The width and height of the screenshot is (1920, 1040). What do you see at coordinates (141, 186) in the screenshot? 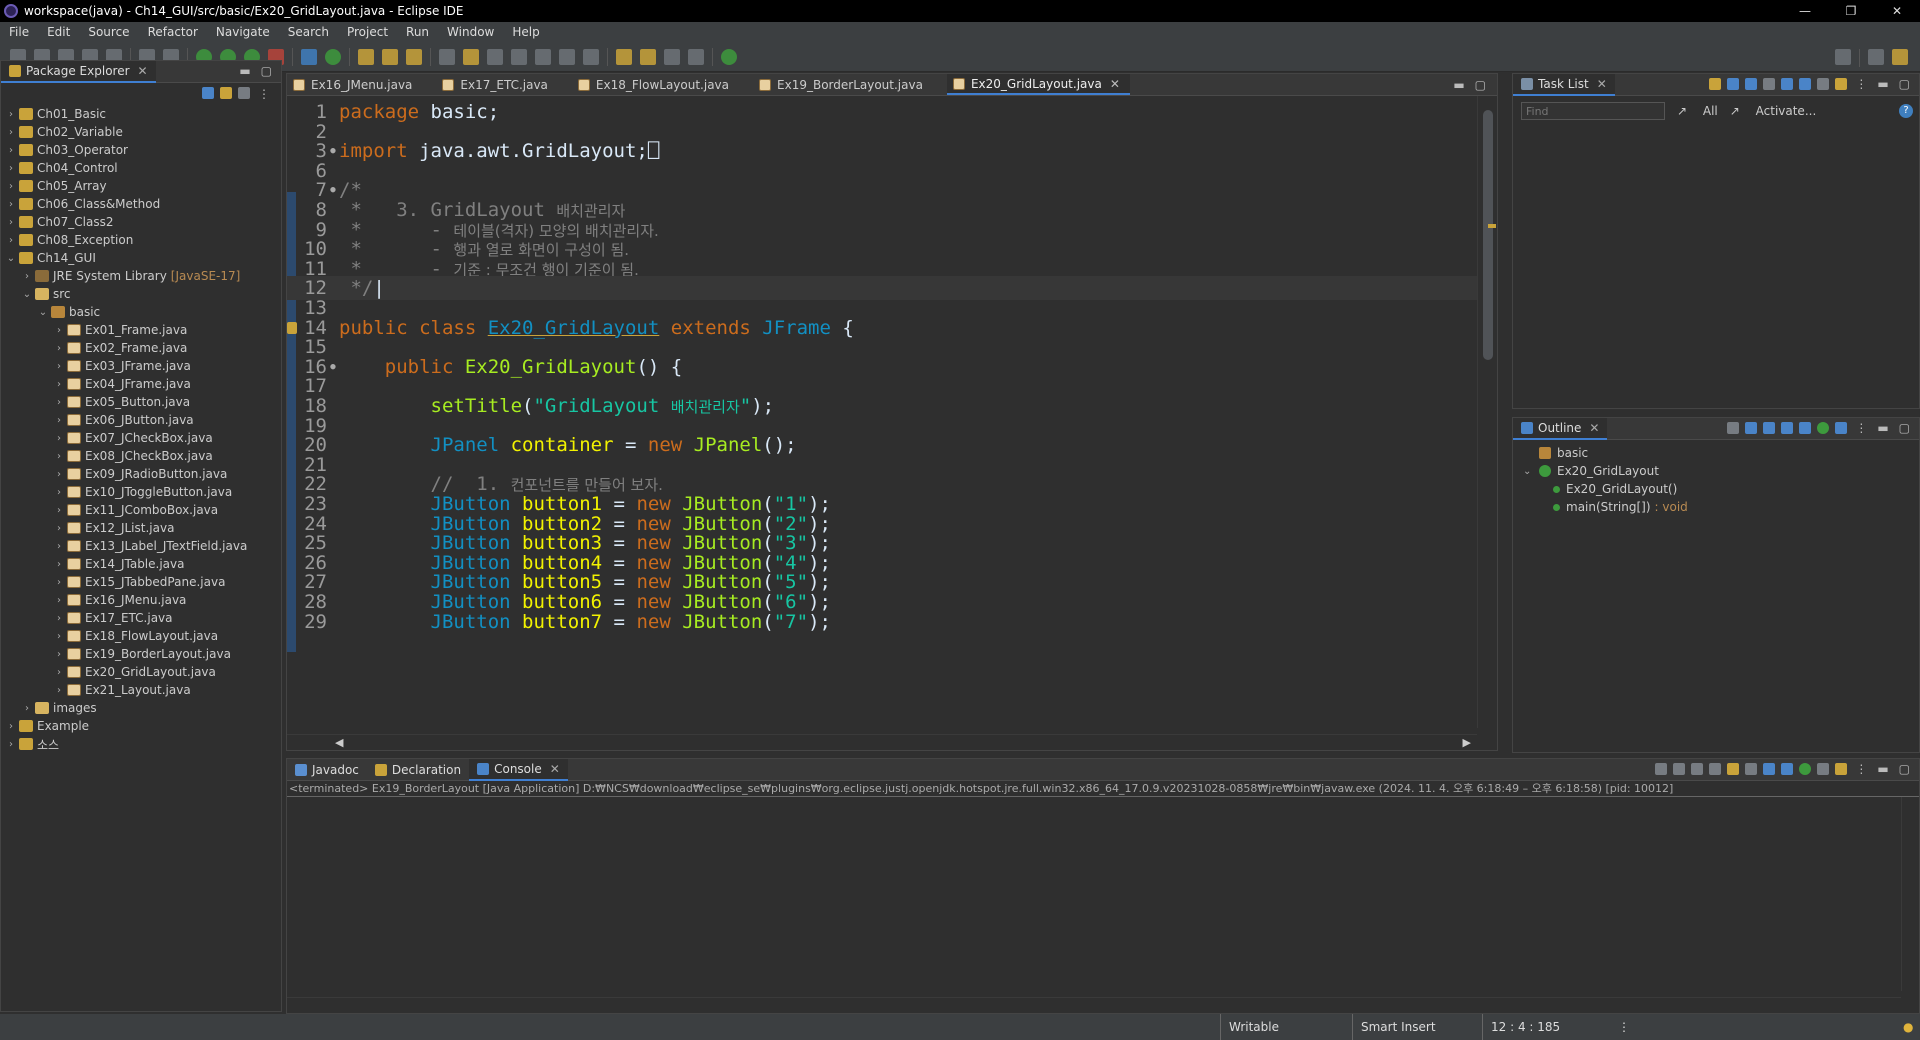
I see `tree-item: › Ch05_Array` at bounding box center [141, 186].